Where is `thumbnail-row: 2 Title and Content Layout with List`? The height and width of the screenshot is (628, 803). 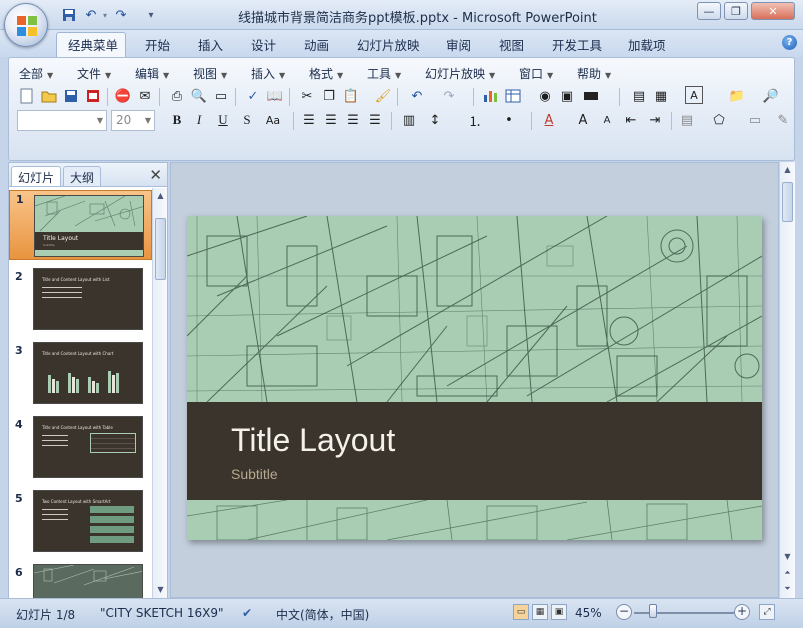
thumbnail-row: 2 Title and Content Layout with List is located at coordinates (80, 303).